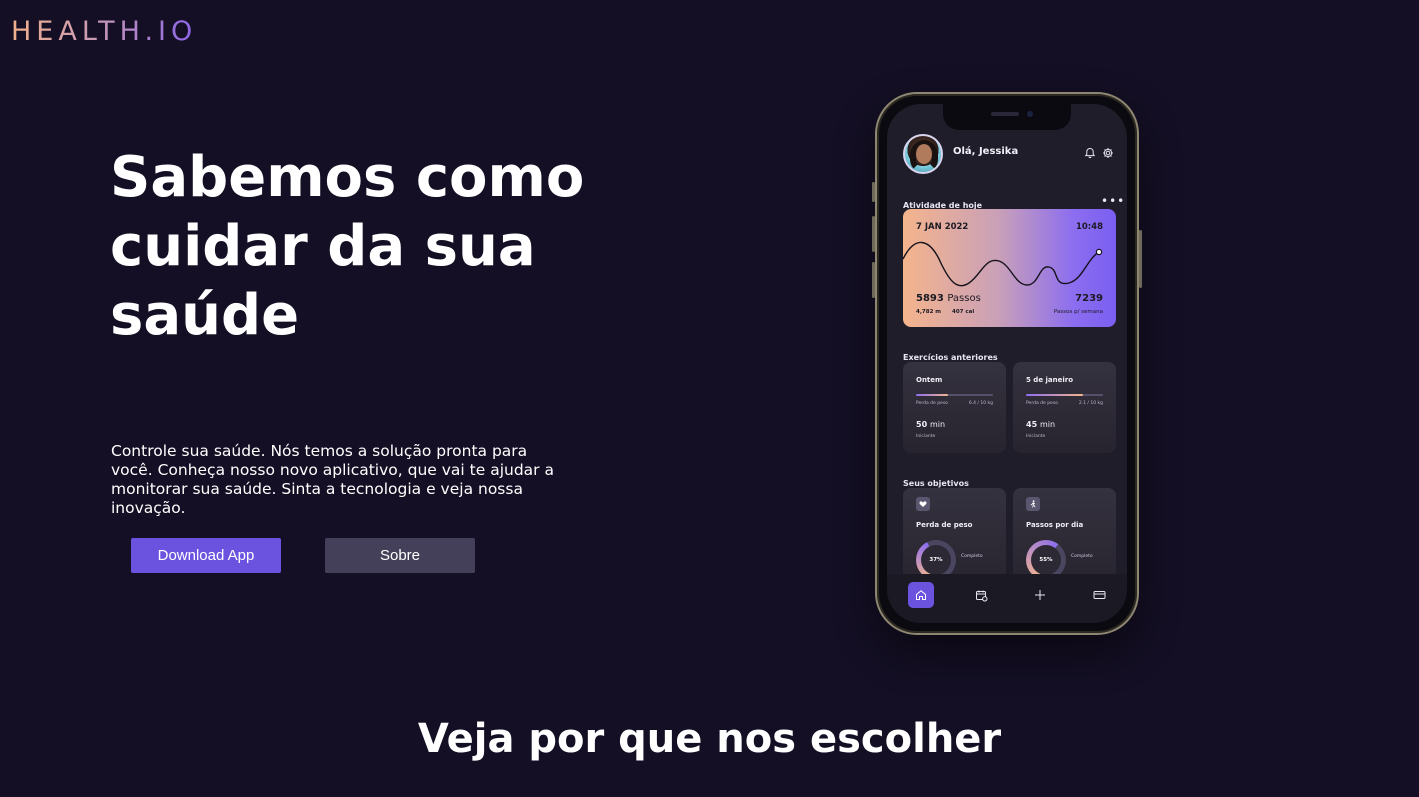  I want to click on card-icon, so click(1099, 595).